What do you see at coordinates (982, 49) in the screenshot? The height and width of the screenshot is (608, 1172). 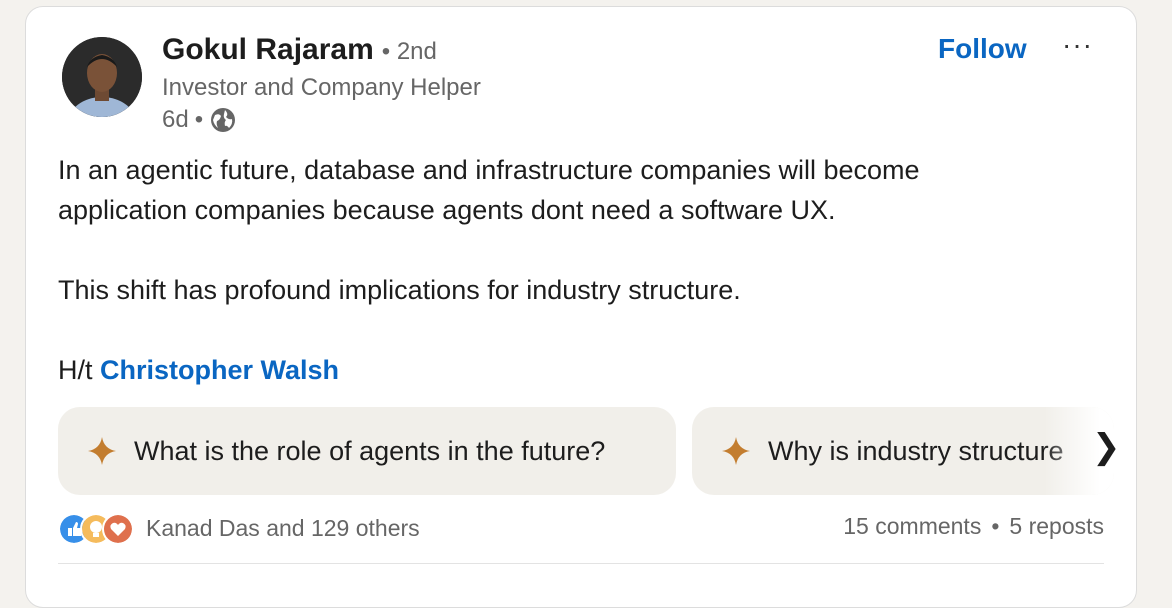 I see `follow-button: Follow` at bounding box center [982, 49].